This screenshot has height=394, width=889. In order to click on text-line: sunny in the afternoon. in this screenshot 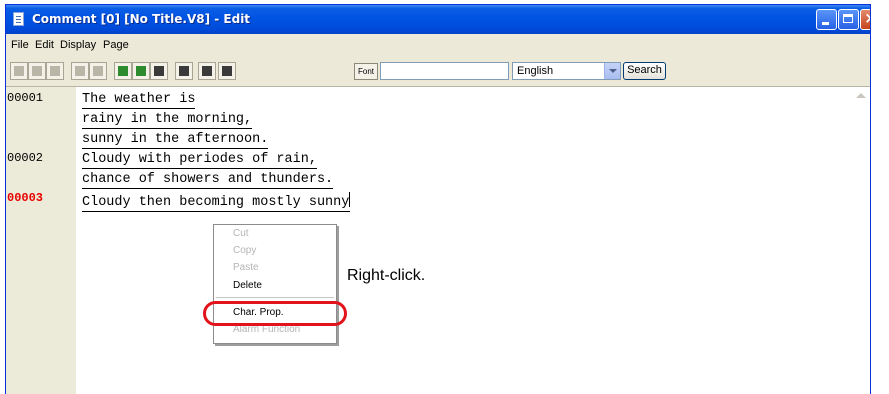, I will do `click(175, 140)`.